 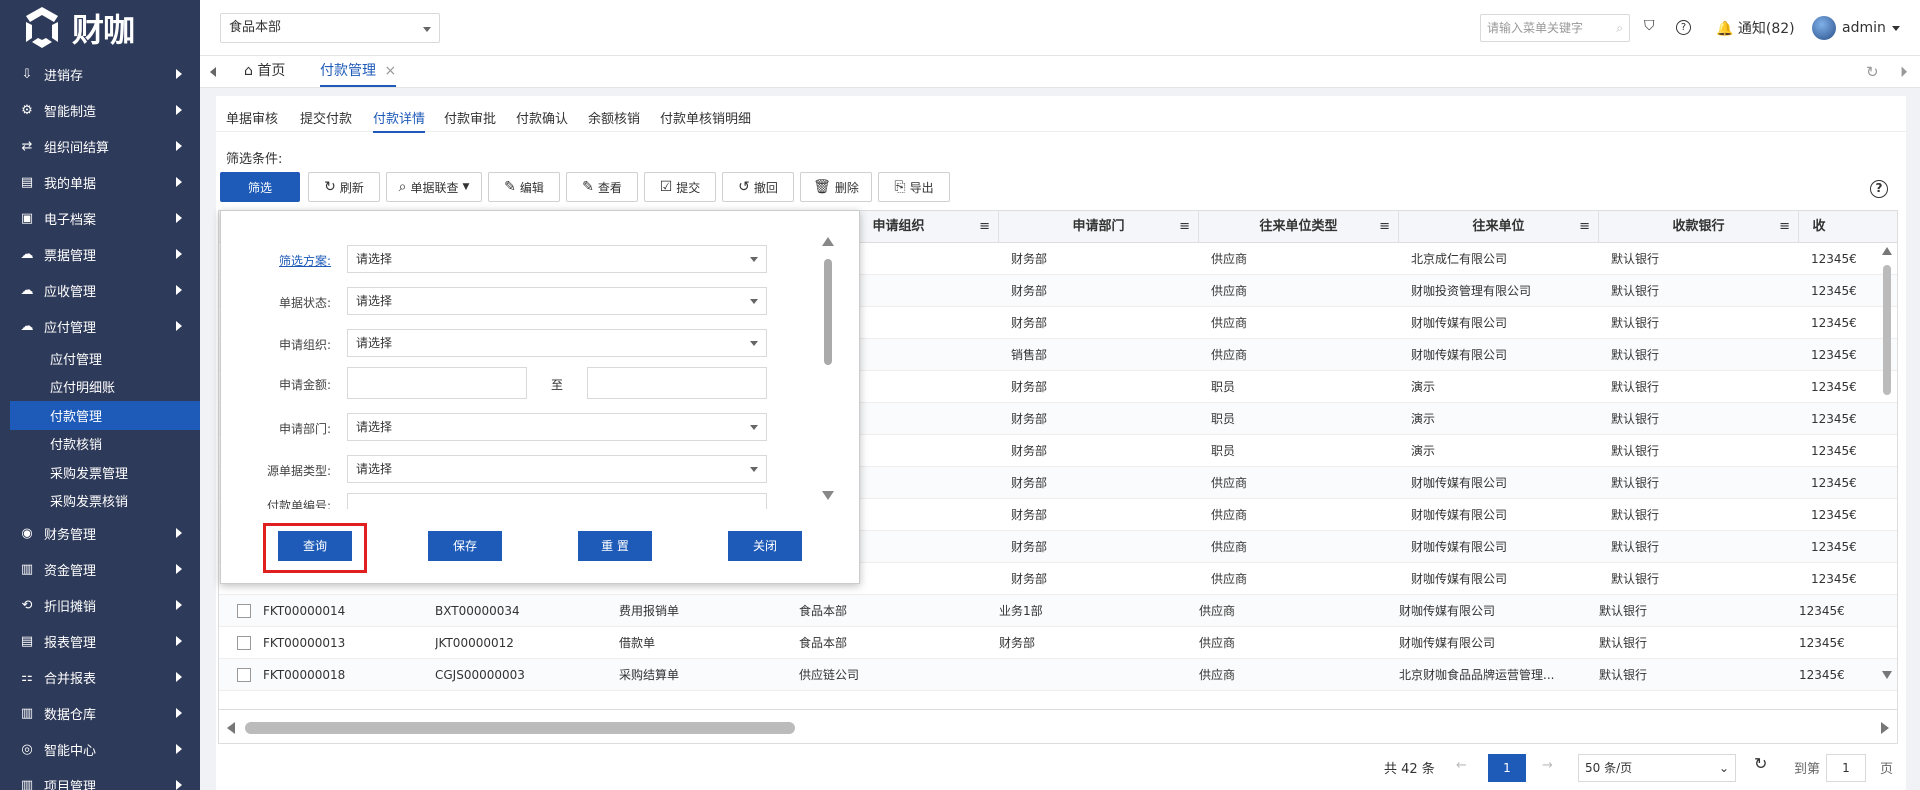 I want to click on sidebar-item-items3: ▤ 我的单据, so click(x=100, y=182).